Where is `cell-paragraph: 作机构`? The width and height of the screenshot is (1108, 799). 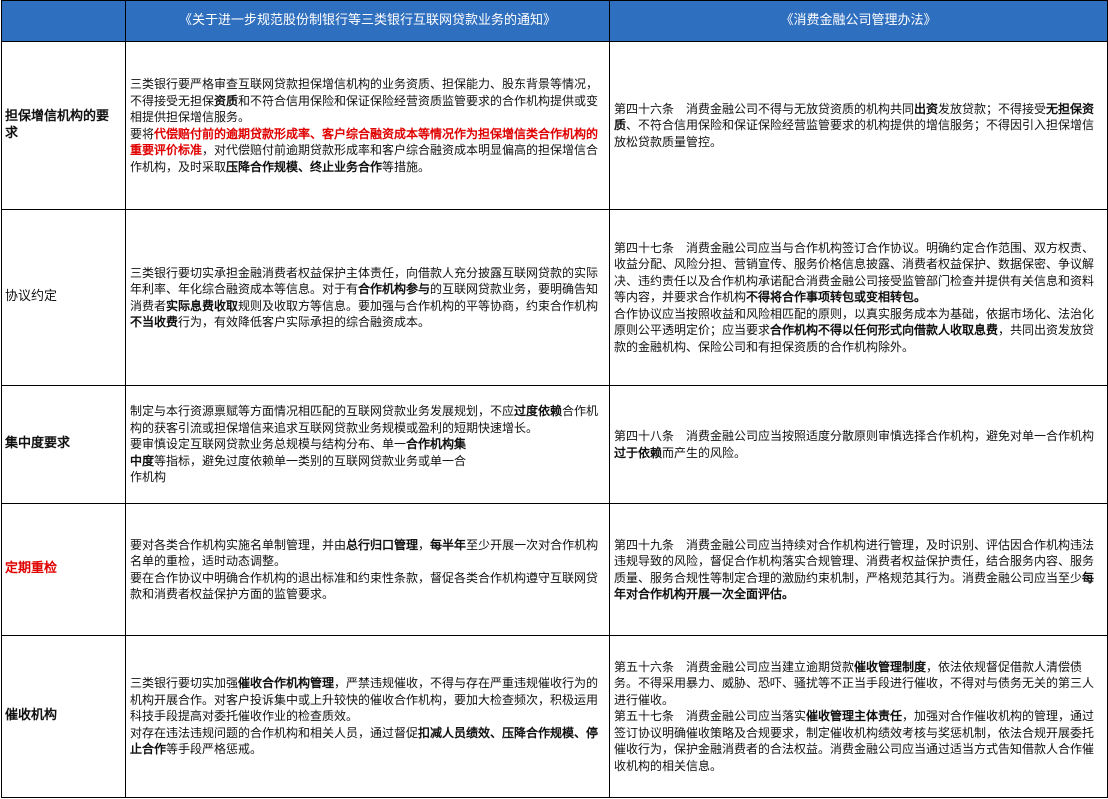 cell-paragraph: 作机构 is located at coordinates (367, 477).